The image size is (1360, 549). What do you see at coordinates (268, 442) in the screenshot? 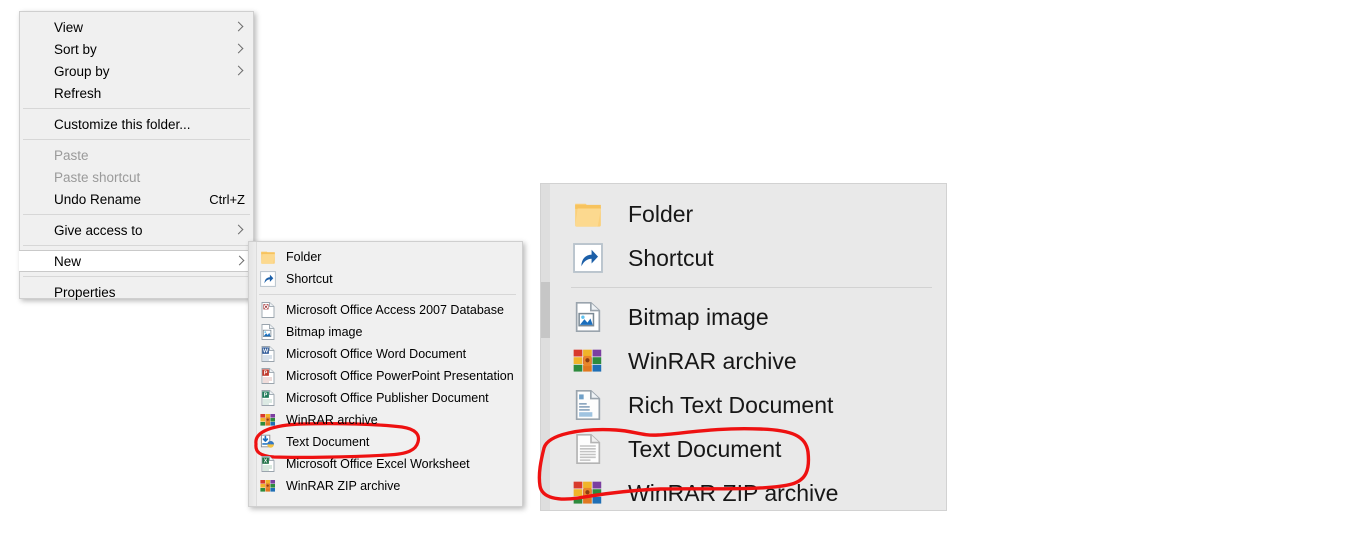
I see `text-document-alt-icon` at bounding box center [268, 442].